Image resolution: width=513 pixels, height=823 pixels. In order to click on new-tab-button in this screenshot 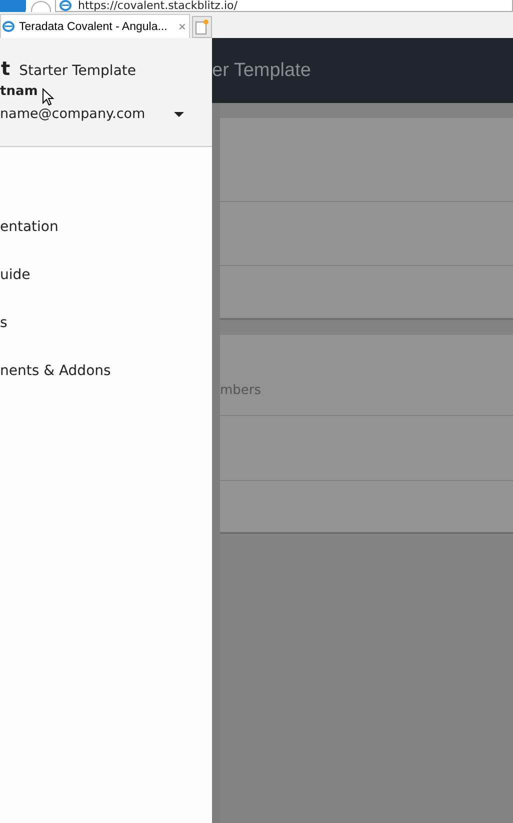, I will do `click(202, 27)`.